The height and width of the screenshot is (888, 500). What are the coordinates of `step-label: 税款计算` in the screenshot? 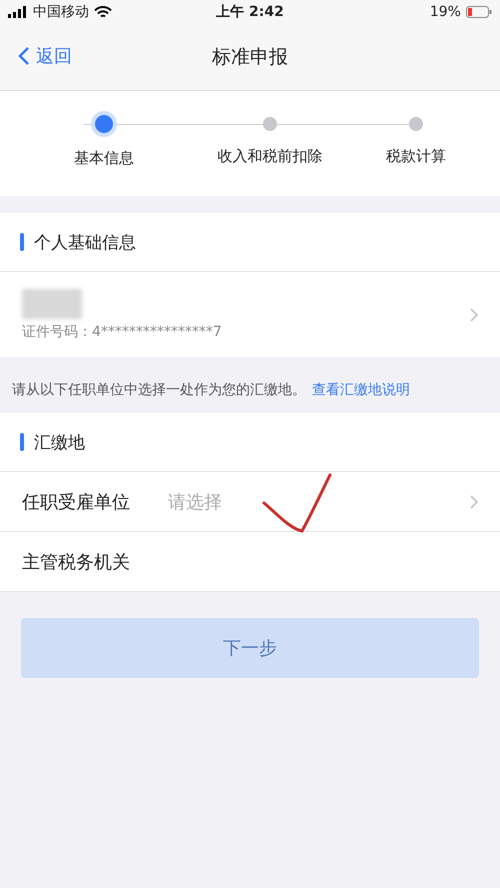 It's located at (416, 156).